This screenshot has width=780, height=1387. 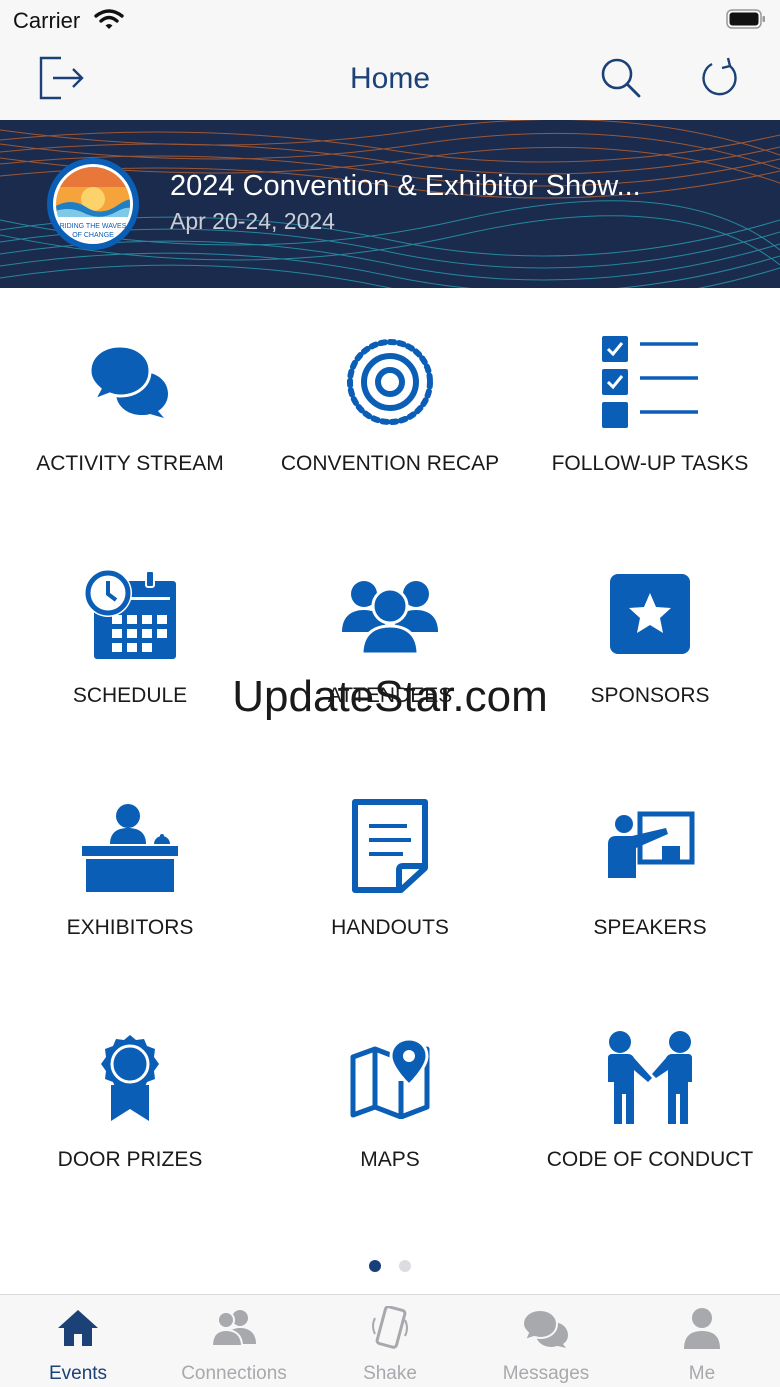 I want to click on tab-label: Me, so click(x=702, y=1373).